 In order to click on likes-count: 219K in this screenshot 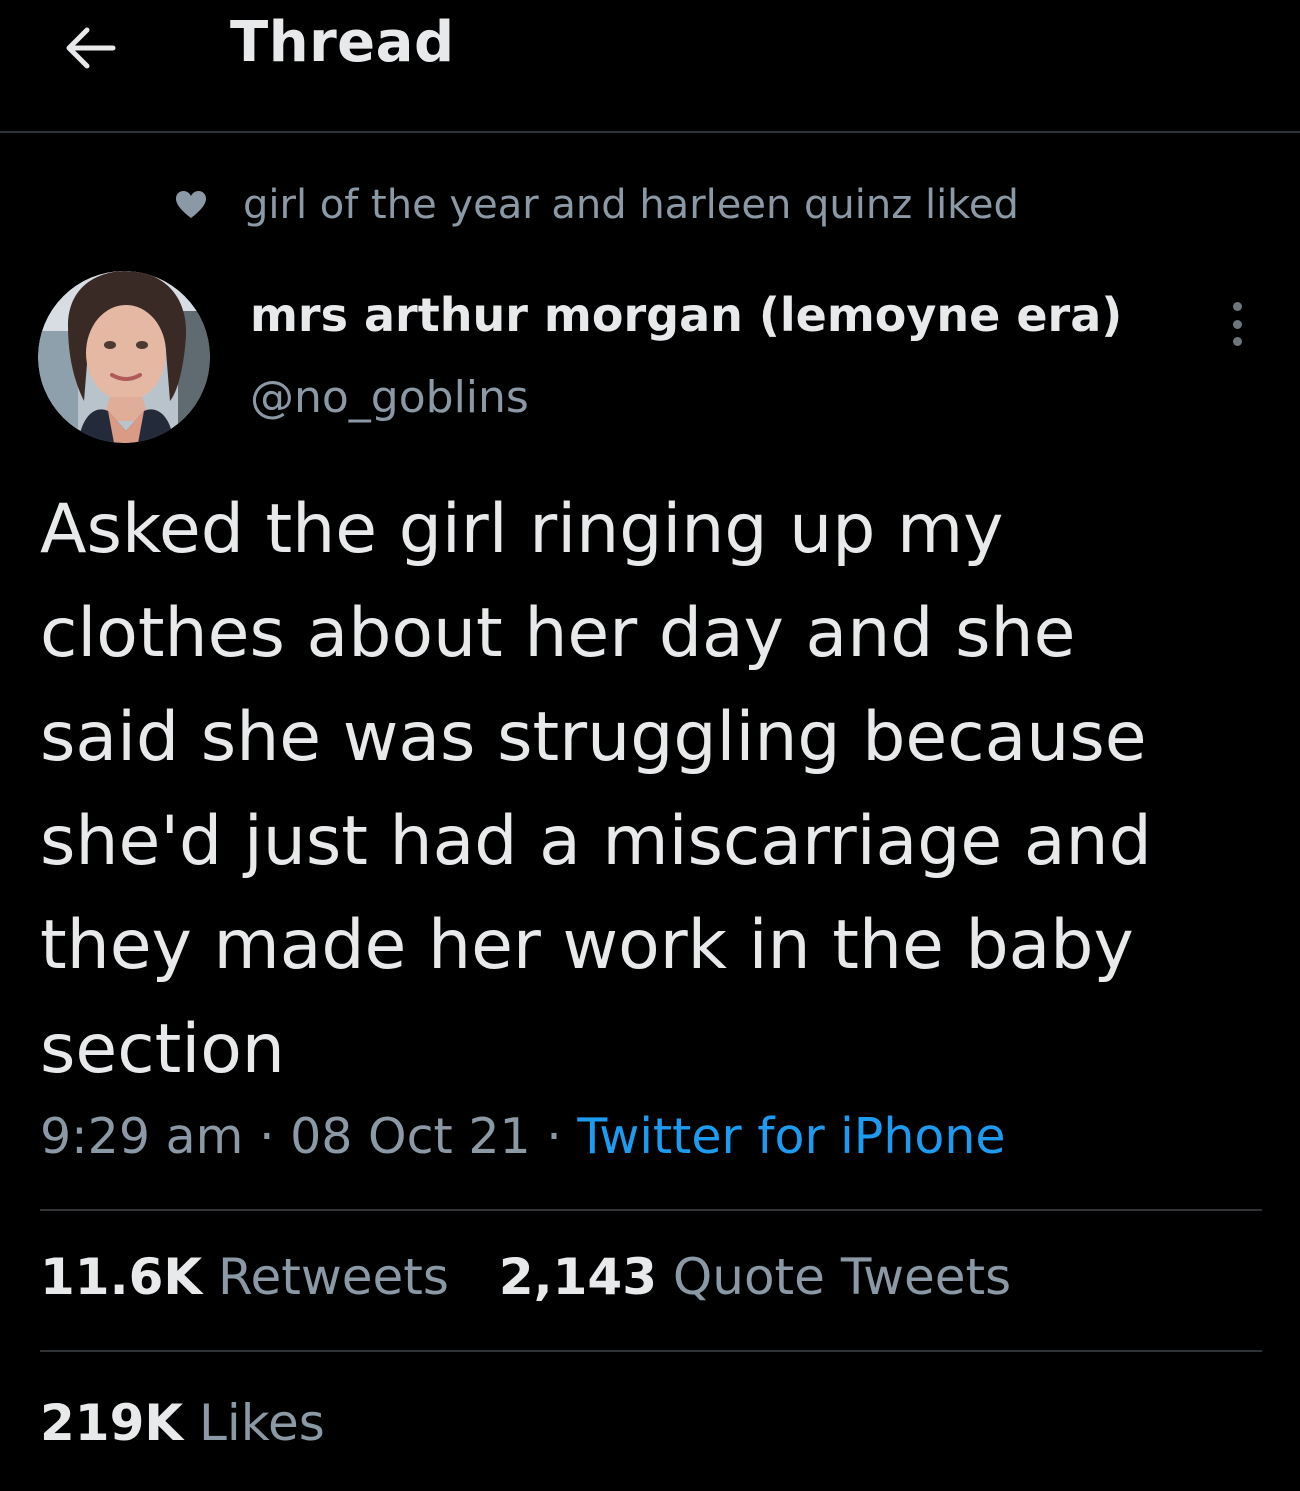, I will do `click(112, 1423)`.